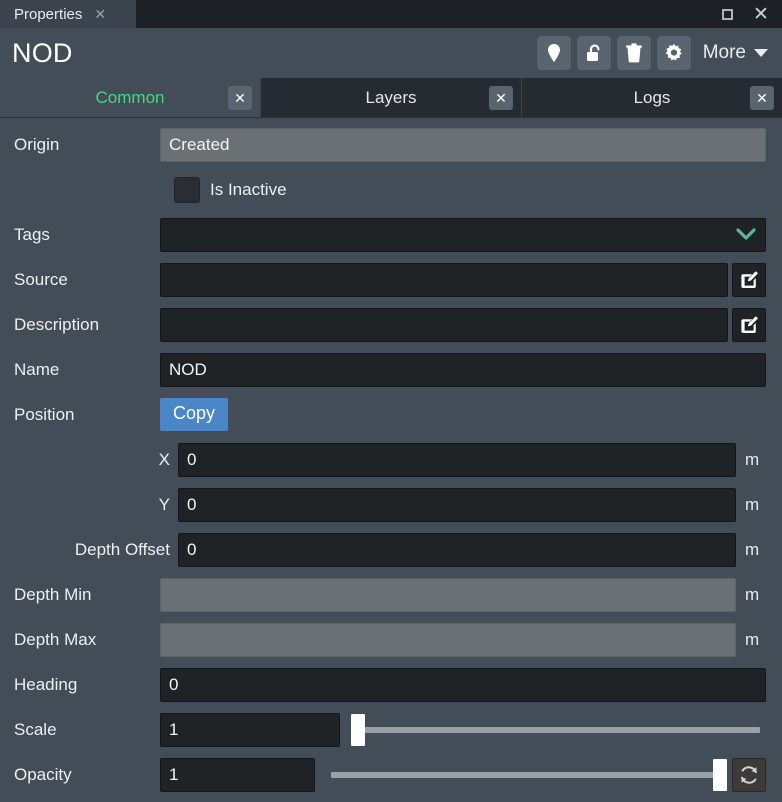 This screenshot has height=802, width=782. I want to click on delete-button, so click(633, 53).